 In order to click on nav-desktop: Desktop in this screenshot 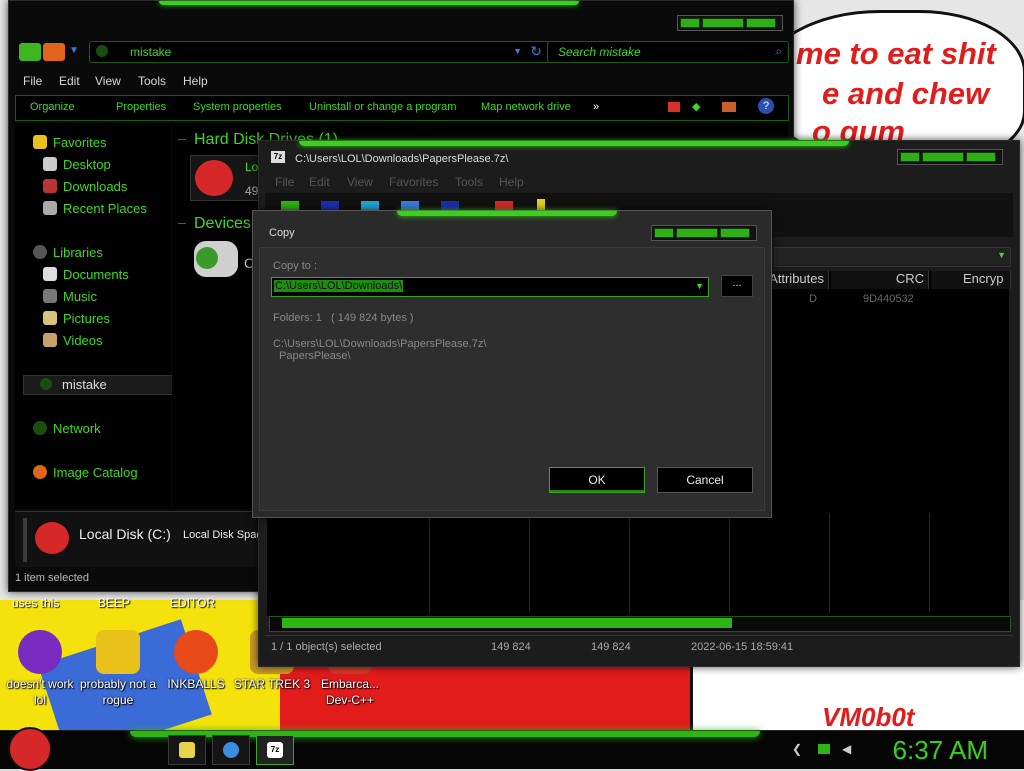, I will do `click(77, 164)`.